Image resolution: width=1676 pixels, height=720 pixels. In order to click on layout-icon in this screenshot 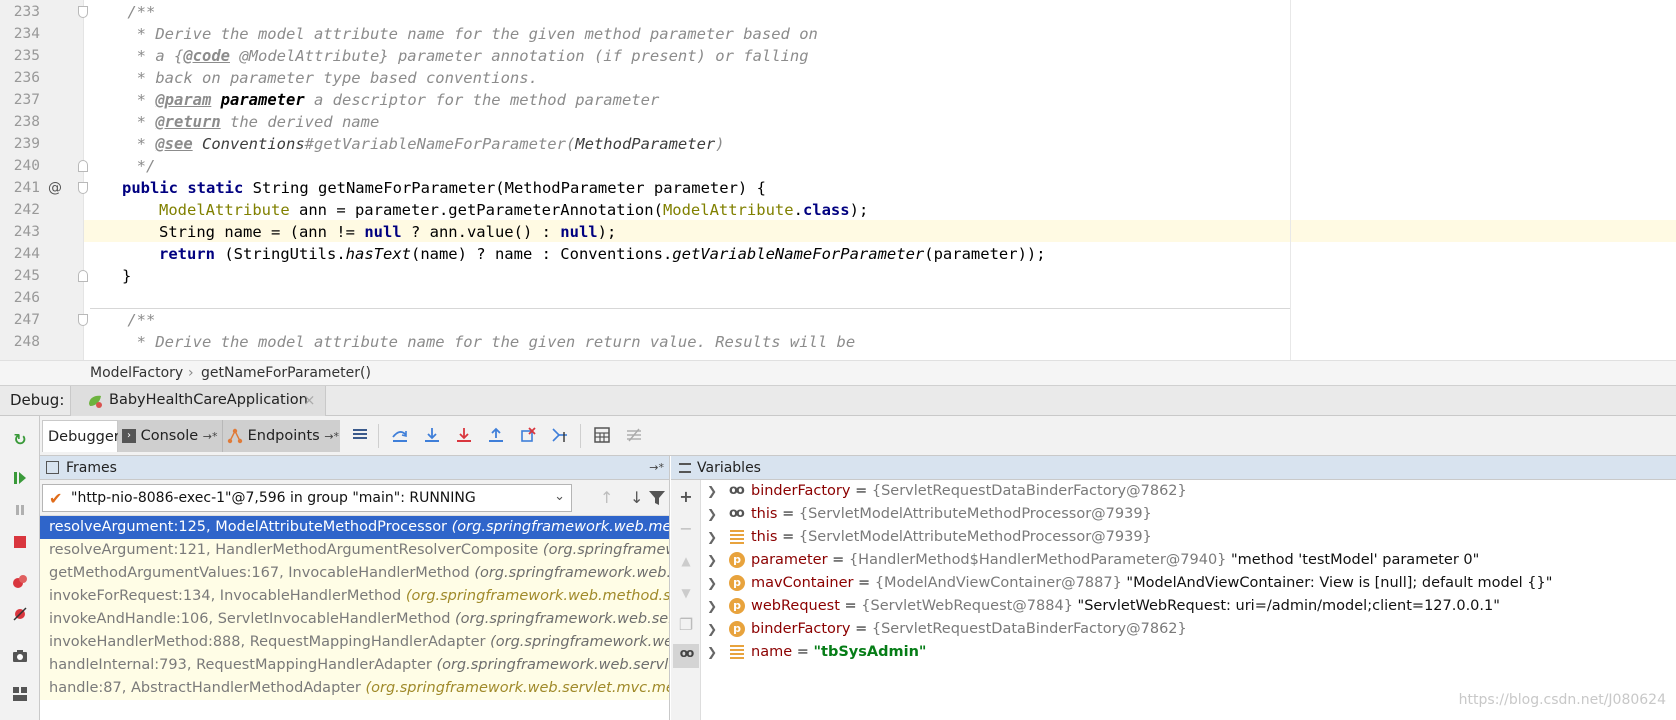, I will do `click(20, 696)`.